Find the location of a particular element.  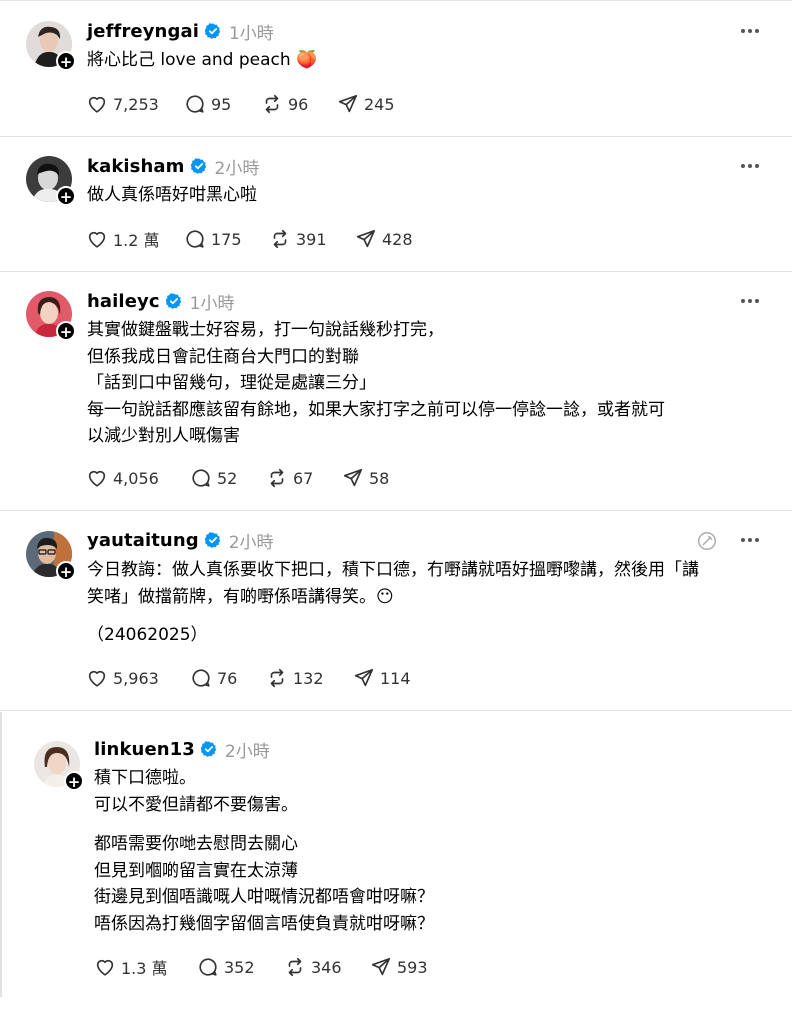

like-button: 5,963 is located at coordinates (138, 678).